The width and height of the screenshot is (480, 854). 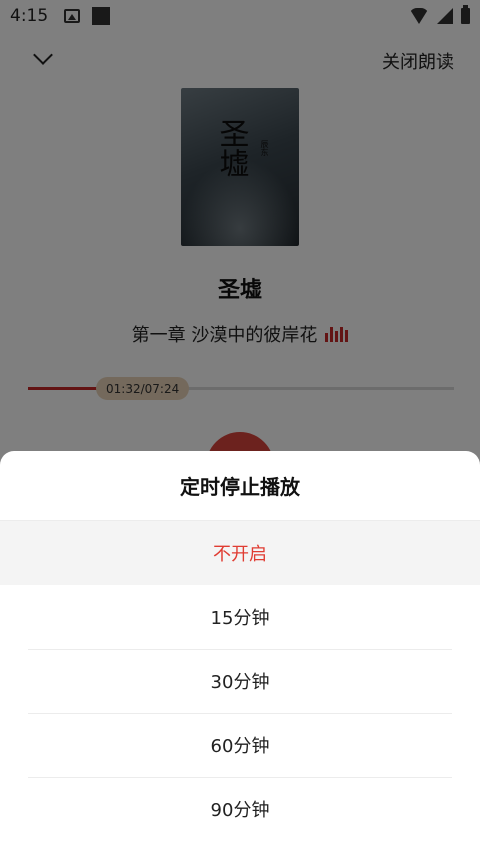 I want to click on sheet-title: 定时停止播放, so click(x=240, y=486).